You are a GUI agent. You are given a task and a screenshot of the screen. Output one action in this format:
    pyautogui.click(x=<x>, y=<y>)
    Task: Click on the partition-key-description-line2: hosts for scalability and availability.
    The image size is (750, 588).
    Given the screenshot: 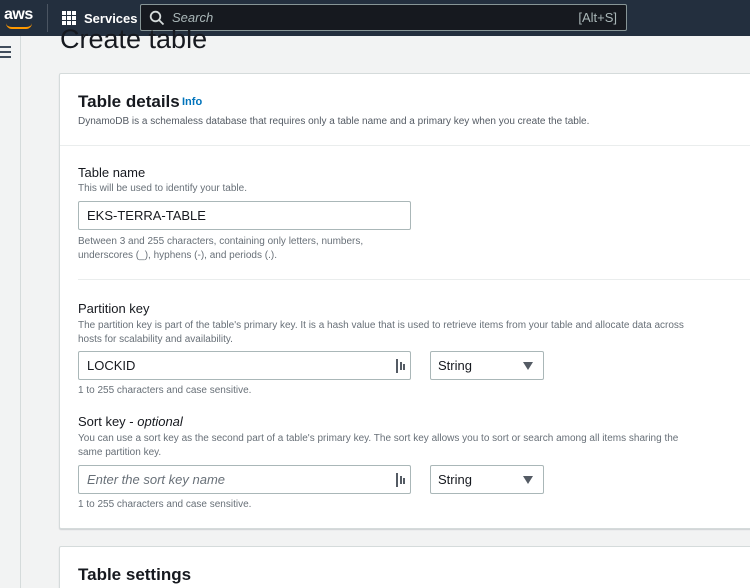 What is the action you would take?
    pyautogui.click(x=155, y=339)
    